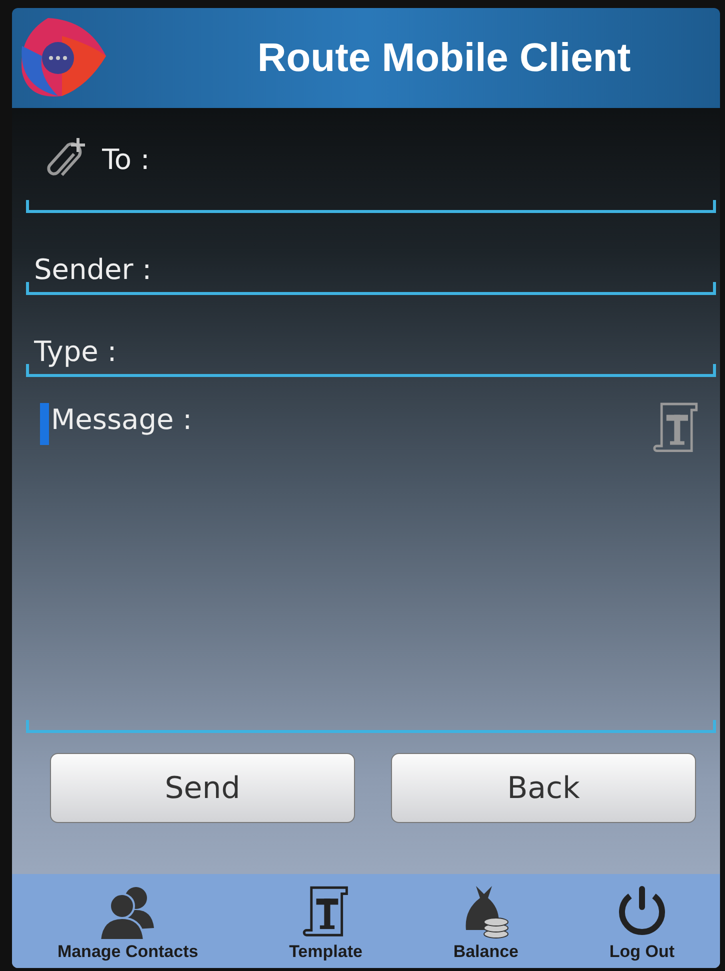 This screenshot has height=971, width=725. Describe the element at coordinates (325, 923) in the screenshot. I see `toolbar-item: Template` at that location.